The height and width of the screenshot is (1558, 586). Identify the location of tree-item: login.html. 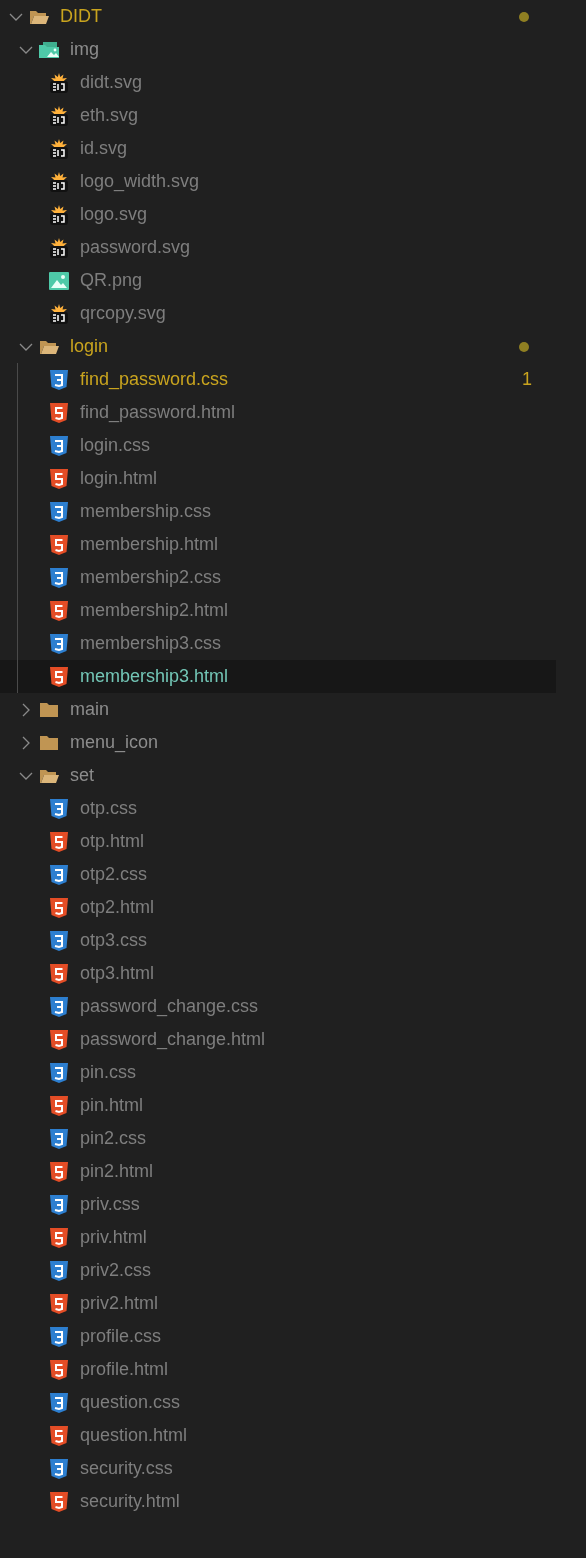
(278, 478).